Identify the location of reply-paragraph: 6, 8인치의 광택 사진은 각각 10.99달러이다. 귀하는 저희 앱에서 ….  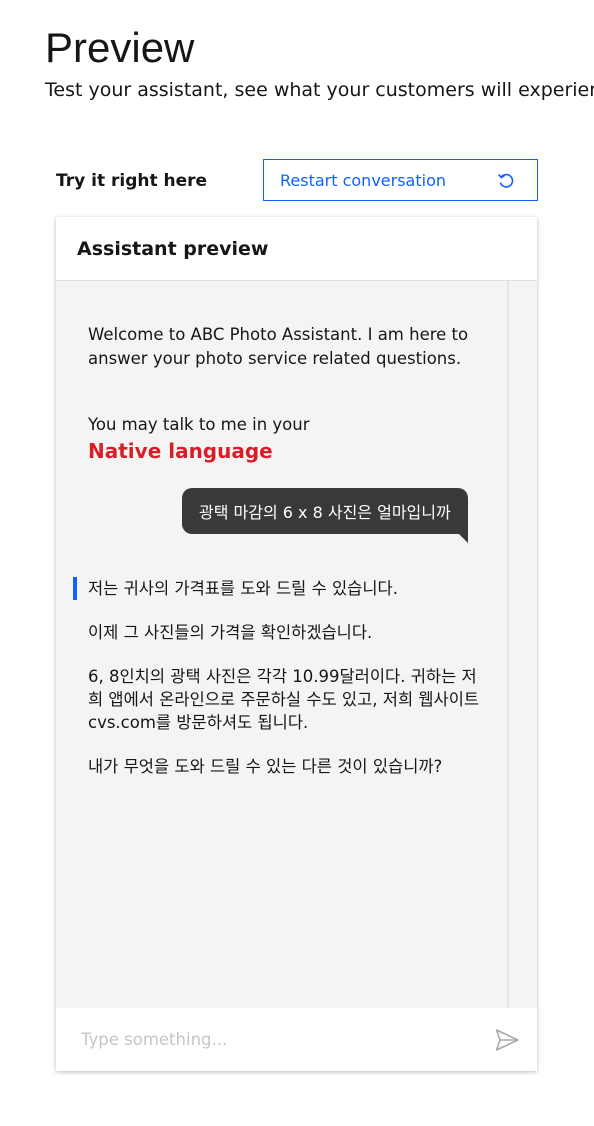
(284, 699).